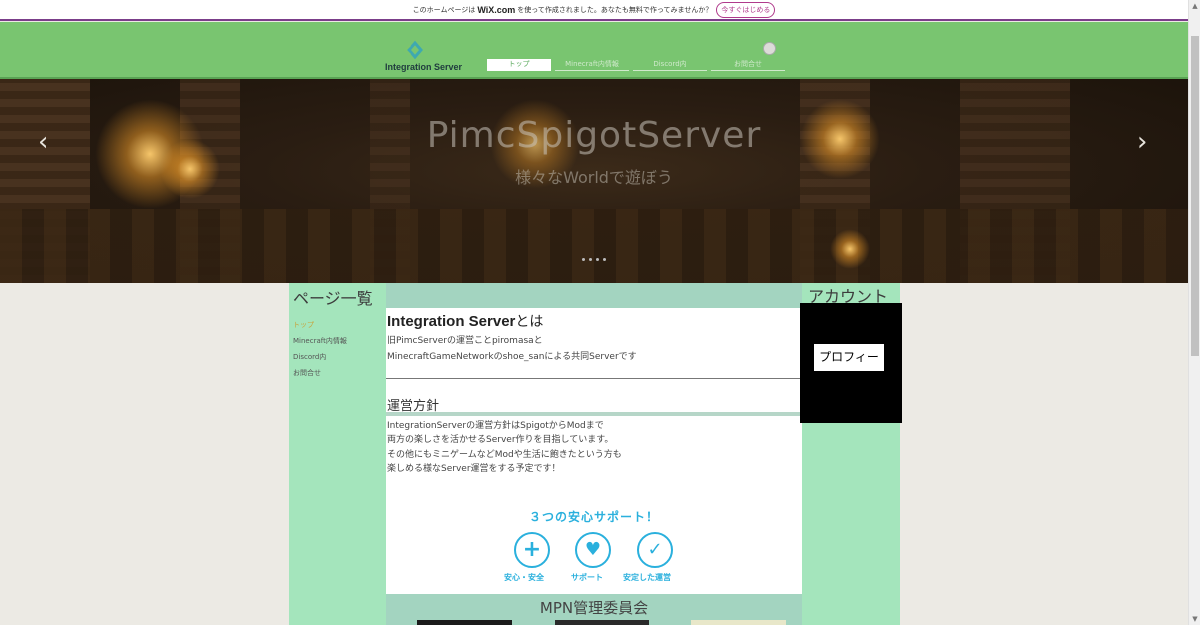 This screenshot has height=625, width=1200. What do you see at coordinates (423, 56) in the screenshot?
I see `site-logo: Integration Server` at bounding box center [423, 56].